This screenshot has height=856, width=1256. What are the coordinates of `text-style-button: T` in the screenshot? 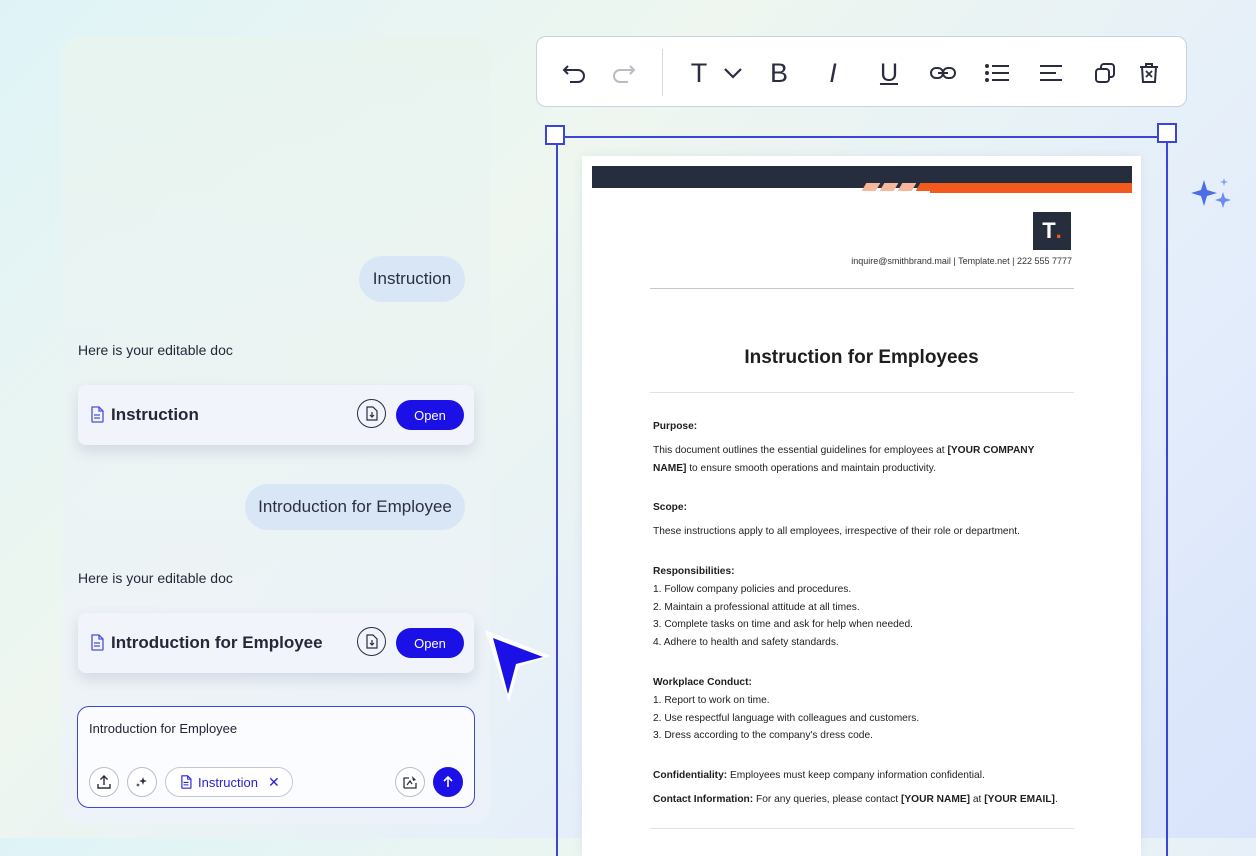 It's located at (699, 72).